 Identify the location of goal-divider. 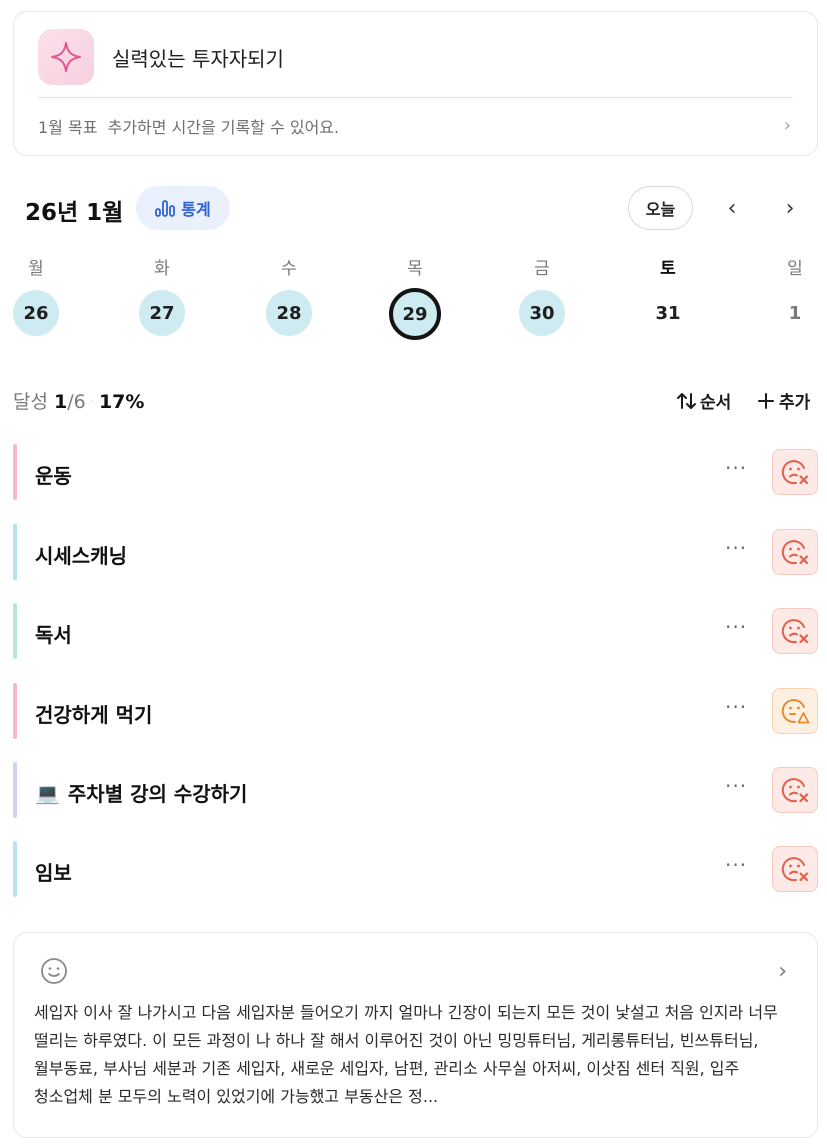
(415, 97).